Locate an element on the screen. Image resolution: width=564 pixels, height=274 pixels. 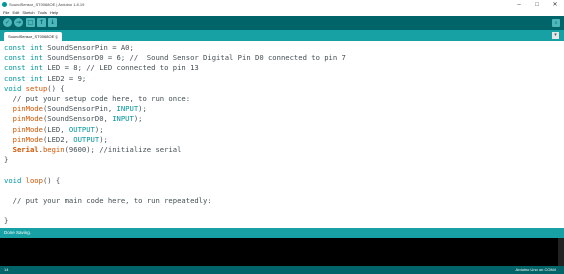
close-button: ✕ is located at coordinates (555, 4).